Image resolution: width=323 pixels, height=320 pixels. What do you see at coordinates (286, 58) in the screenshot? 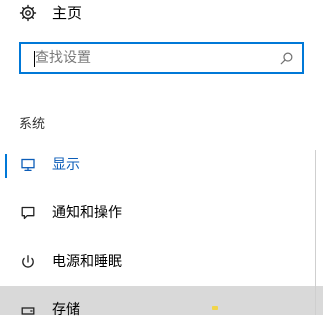
I see `search-icon` at bounding box center [286, 58].